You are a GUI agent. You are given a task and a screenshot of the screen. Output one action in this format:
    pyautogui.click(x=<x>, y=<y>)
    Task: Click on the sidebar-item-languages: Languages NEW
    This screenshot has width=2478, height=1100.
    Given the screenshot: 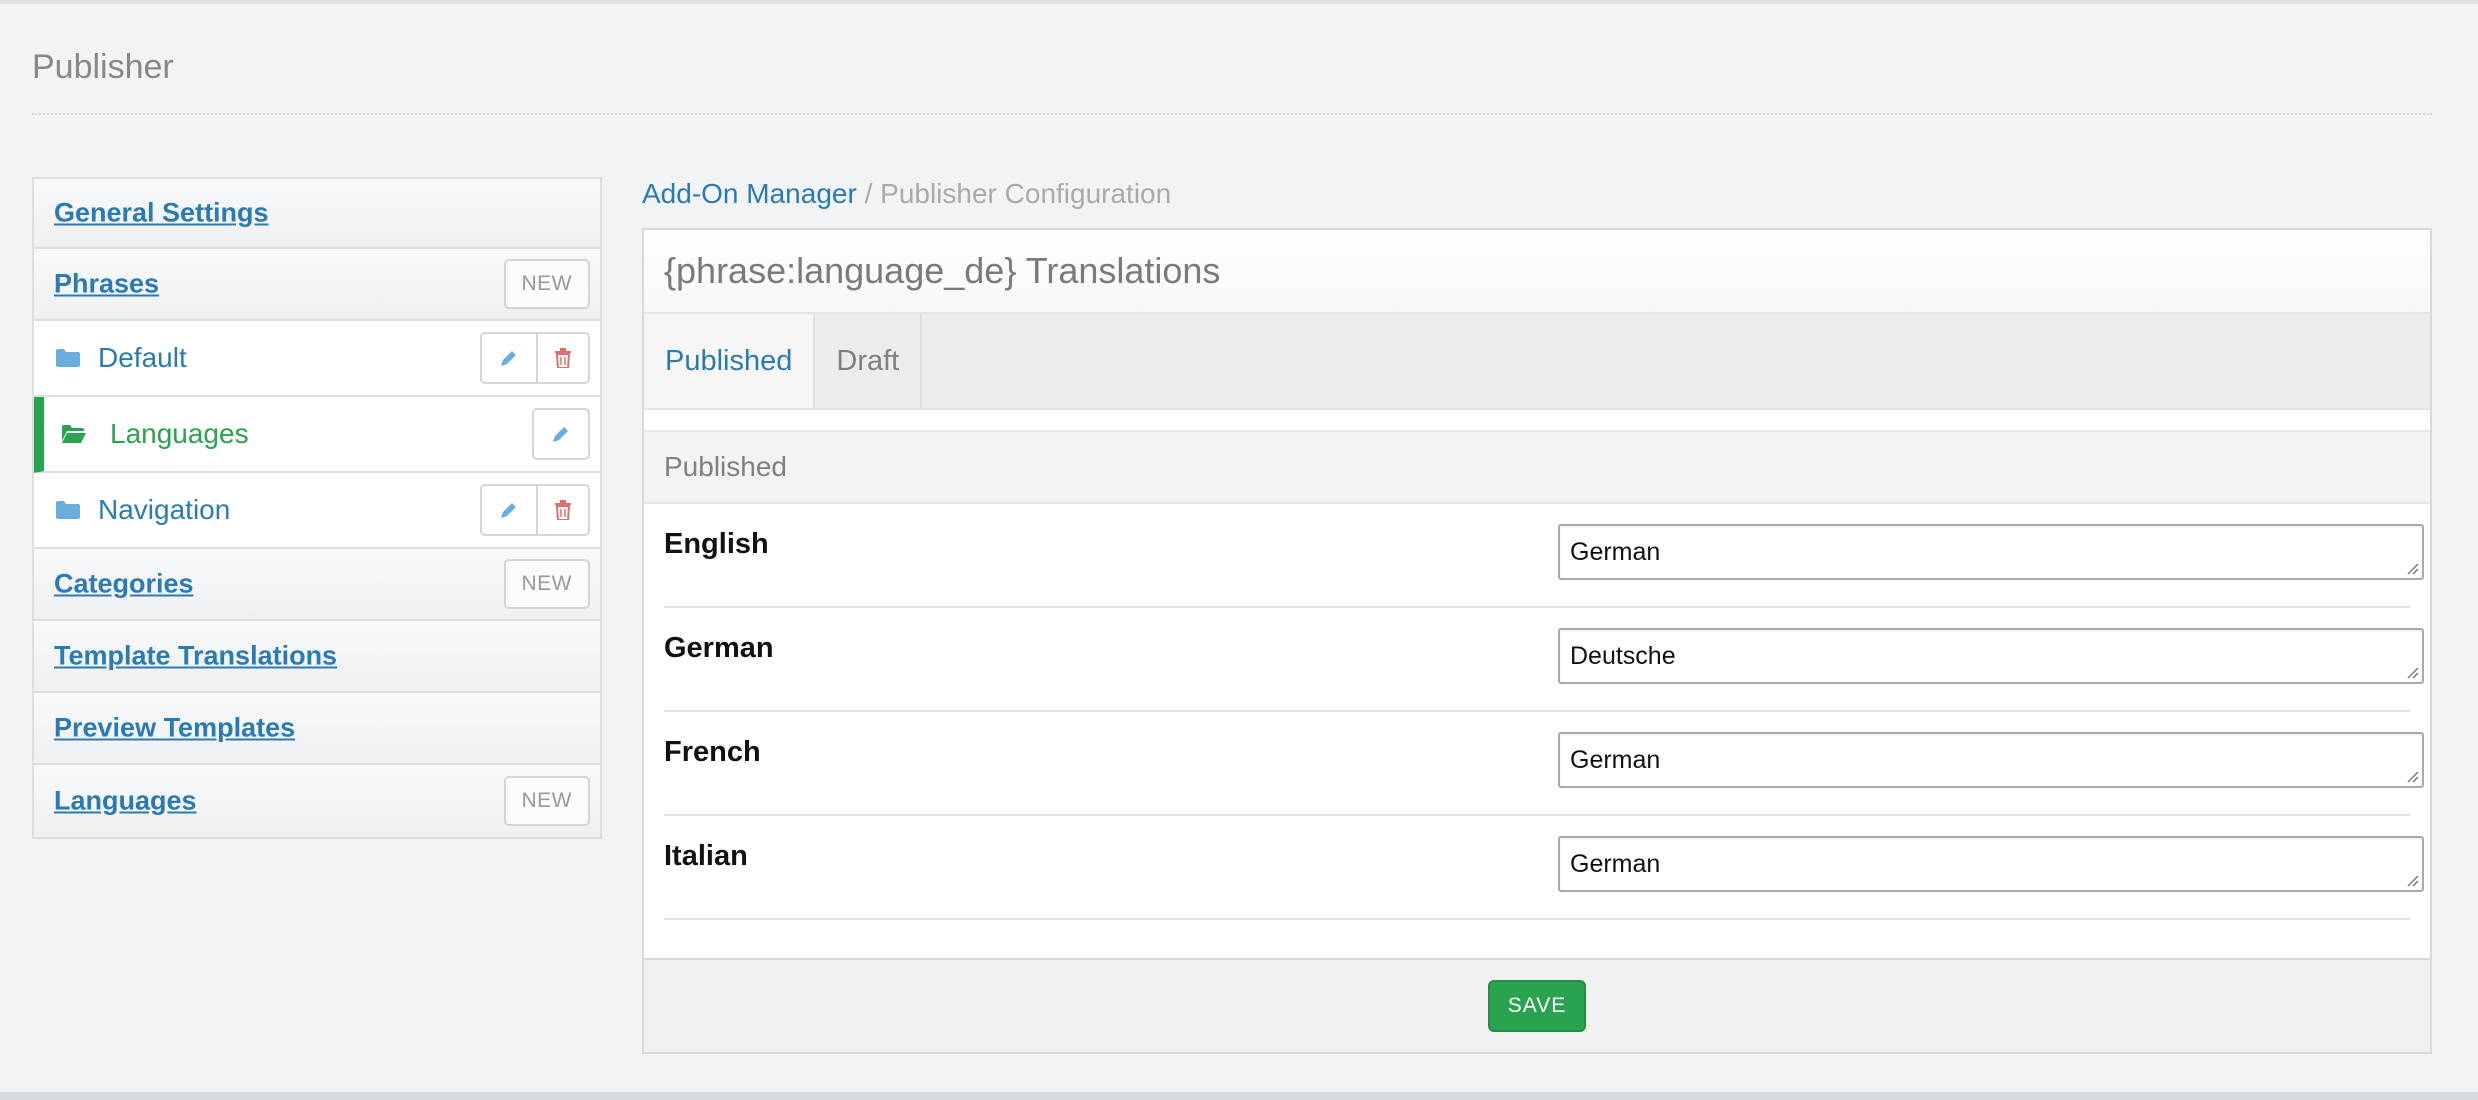 What is the action you would take?
    pyautogui.click(x=317, y=801)
    